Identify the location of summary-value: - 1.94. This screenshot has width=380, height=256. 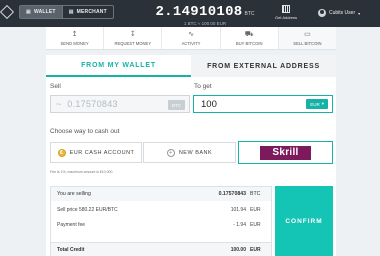
(239, 225).